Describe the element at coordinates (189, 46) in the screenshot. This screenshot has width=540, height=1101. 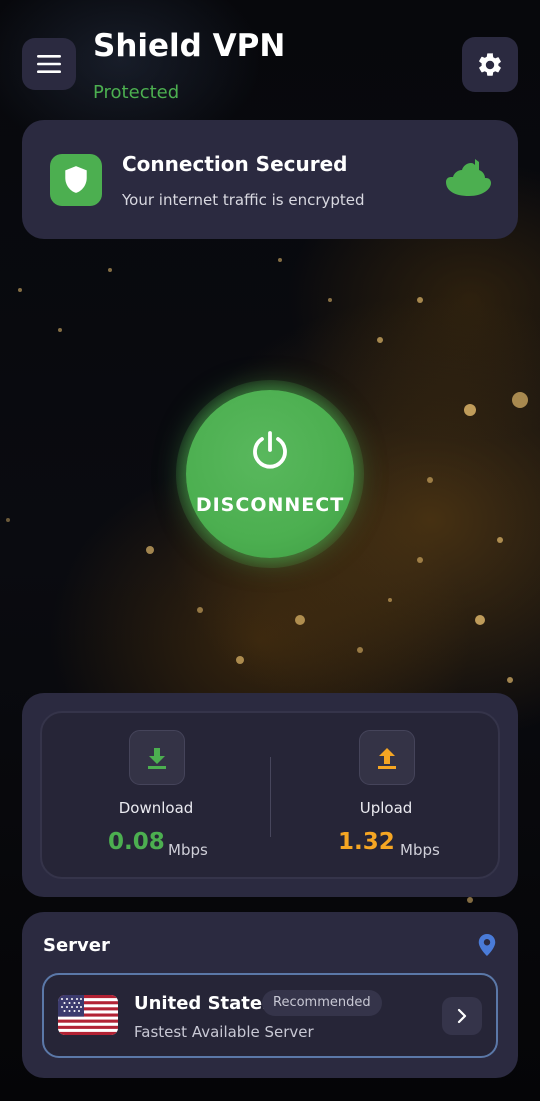
I see `app-title: Shield VPN` at that location.